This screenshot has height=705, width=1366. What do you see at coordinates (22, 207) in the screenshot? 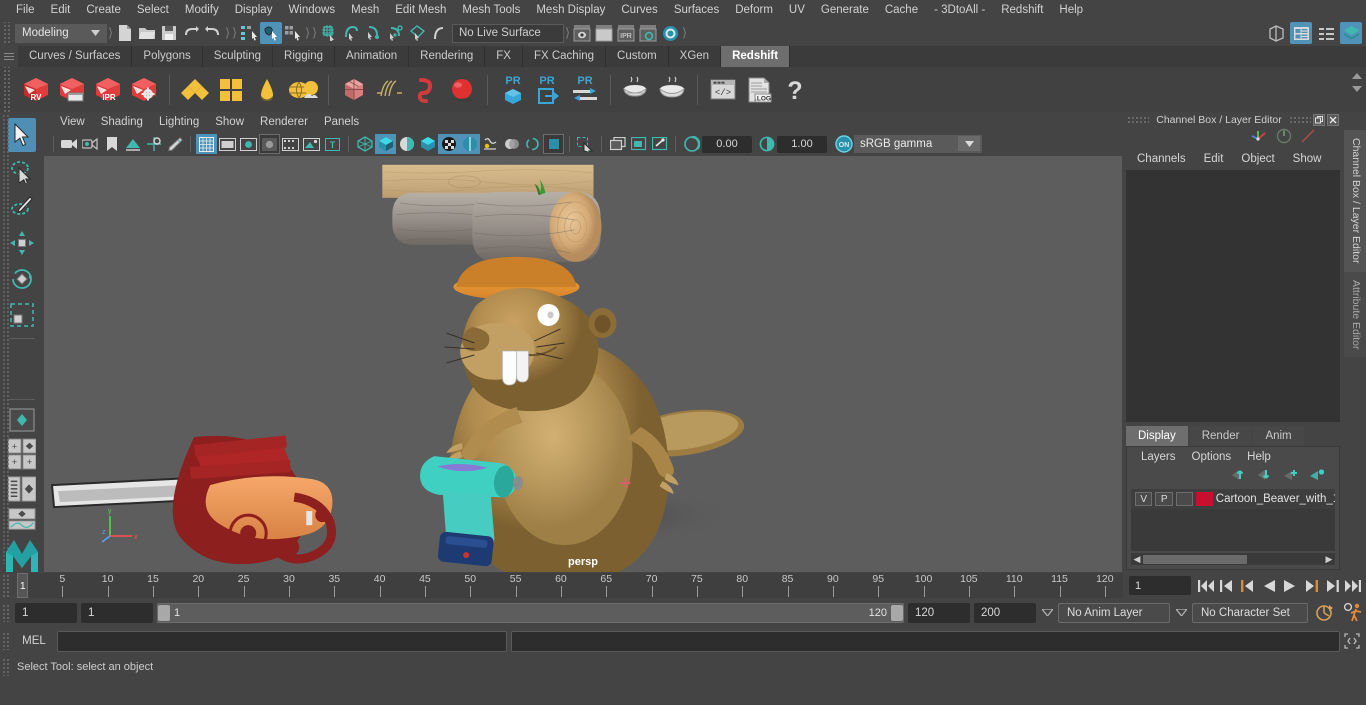
I see `paint-select-tool` at bounding box center [22, 207].